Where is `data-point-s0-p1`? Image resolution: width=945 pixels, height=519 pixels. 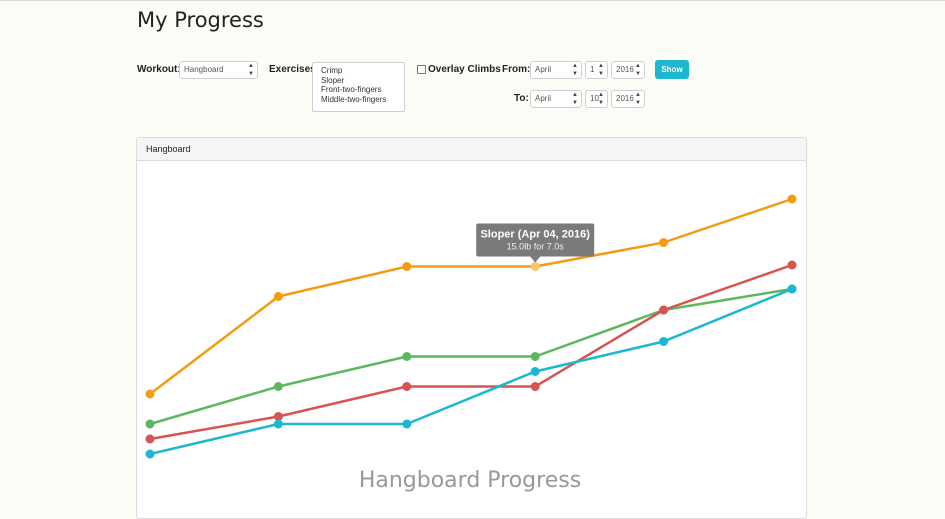 data-point-s0-p1 is located at coordinates (278, 296).